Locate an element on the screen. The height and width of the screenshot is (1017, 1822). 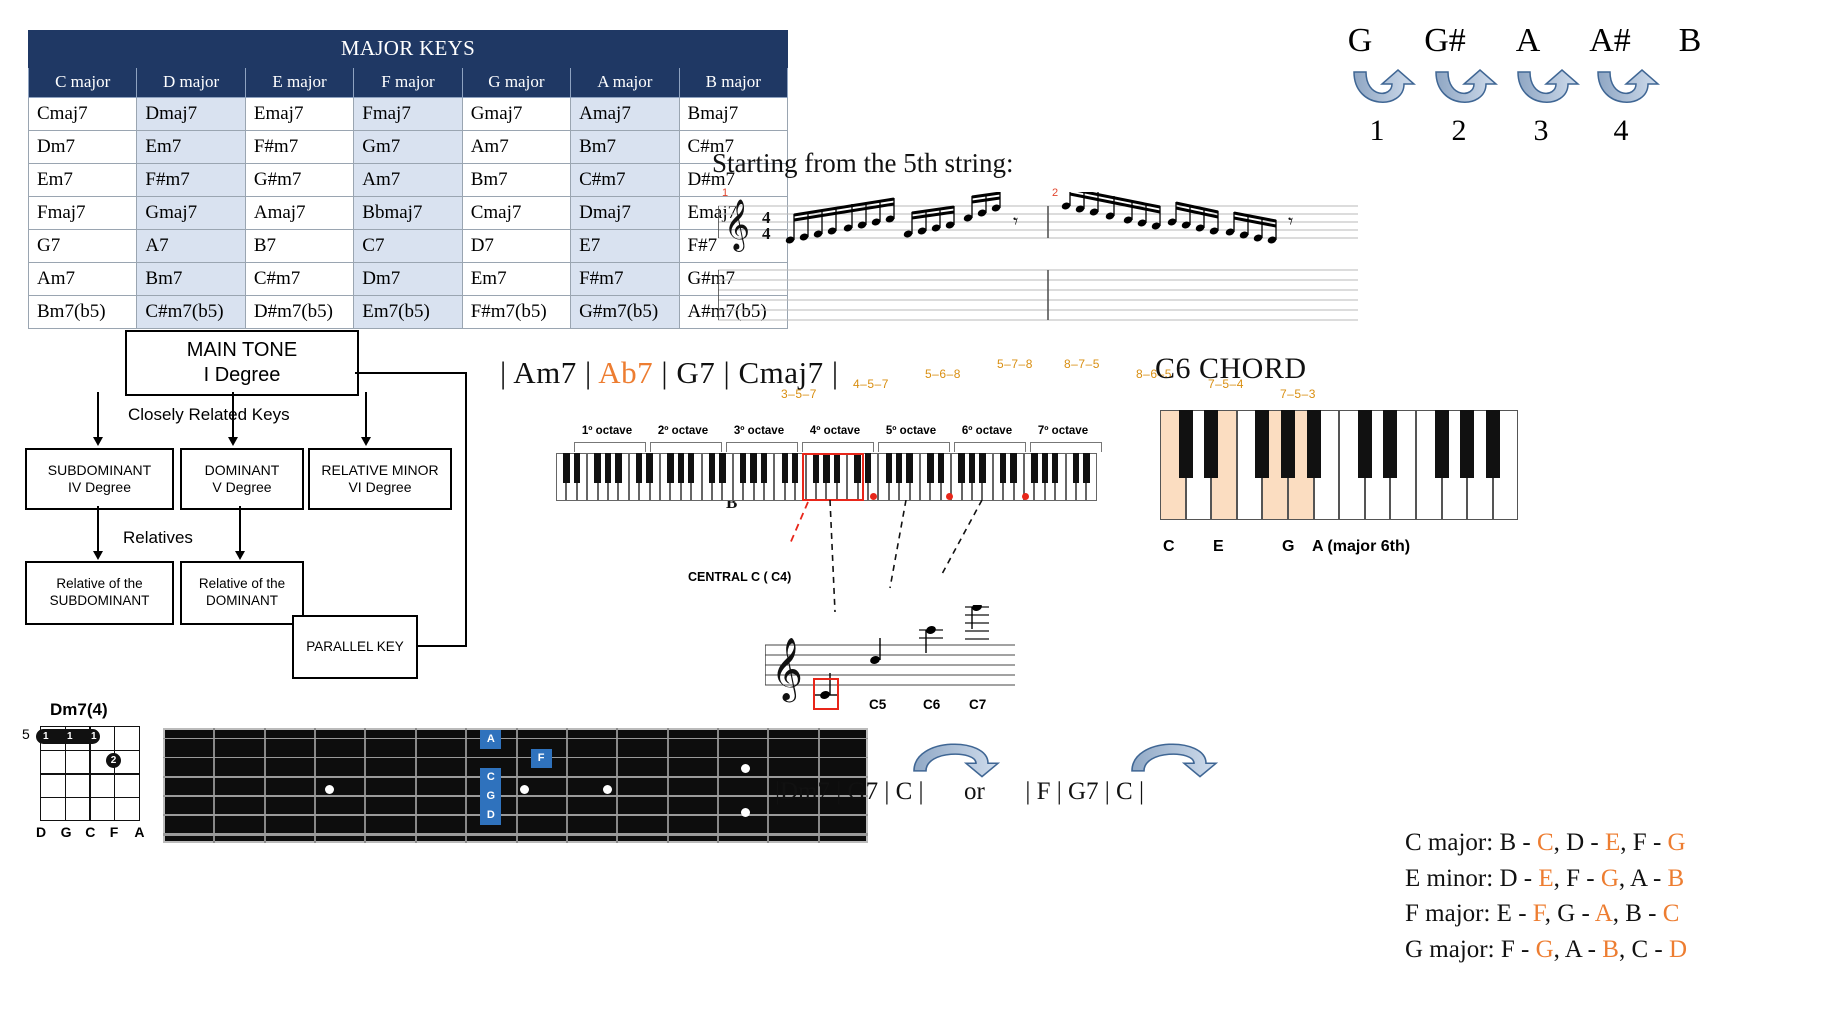
step-number-2: 2 is located at coordinates (1459, 130).